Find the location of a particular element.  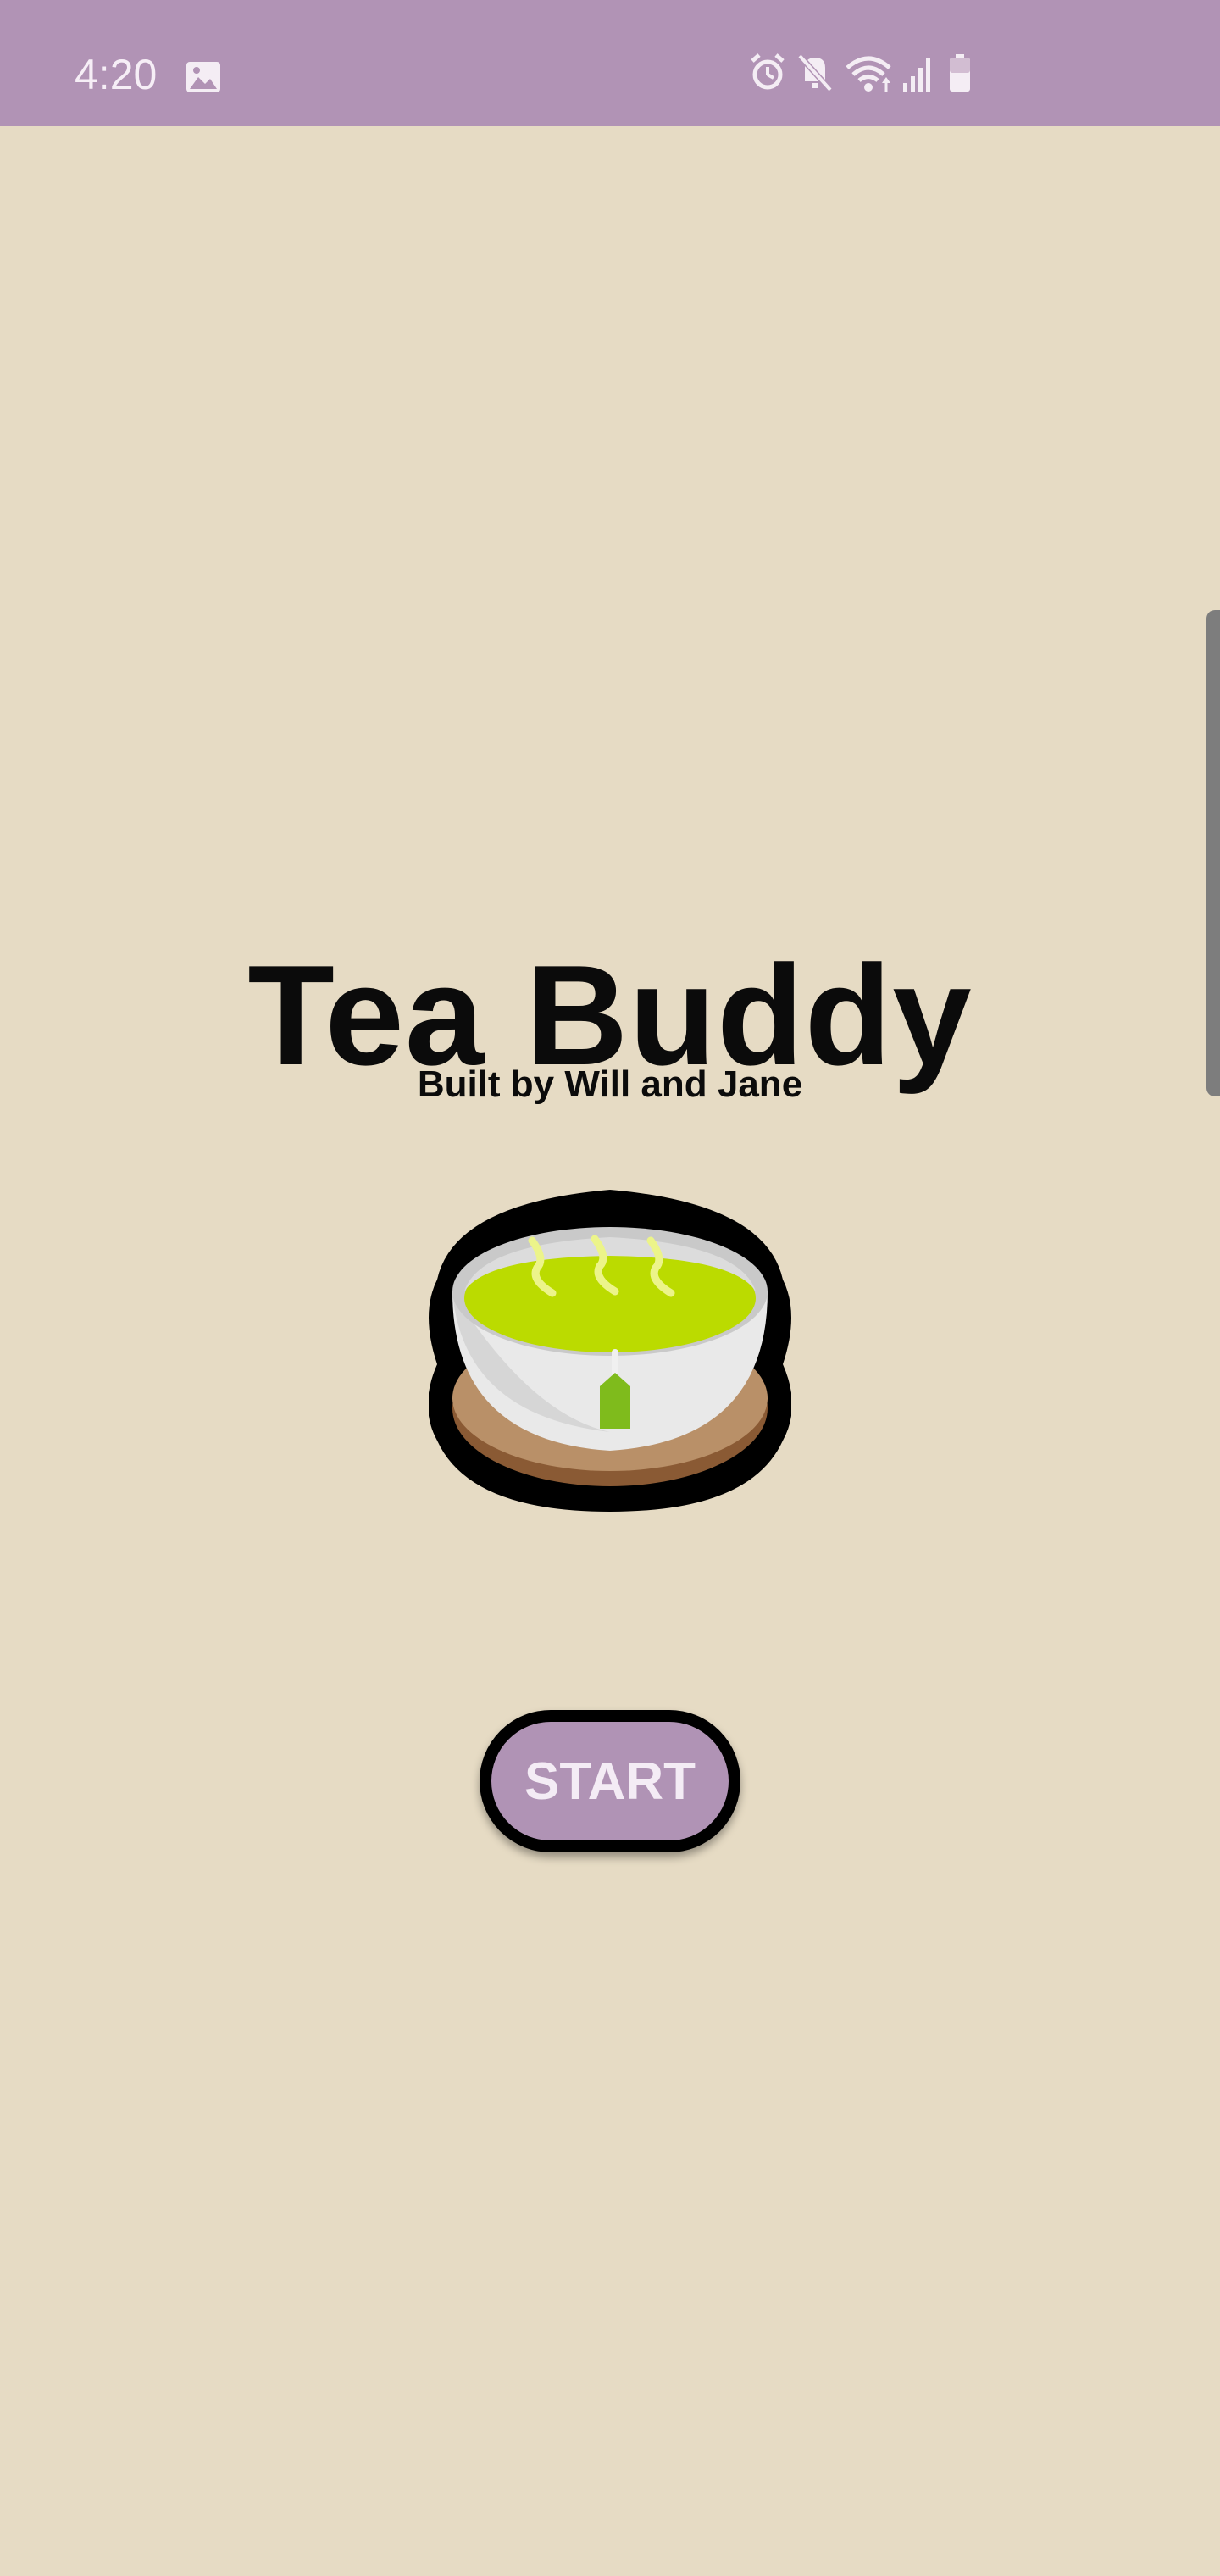

gallery-icon is located at coordinates (203, 79).